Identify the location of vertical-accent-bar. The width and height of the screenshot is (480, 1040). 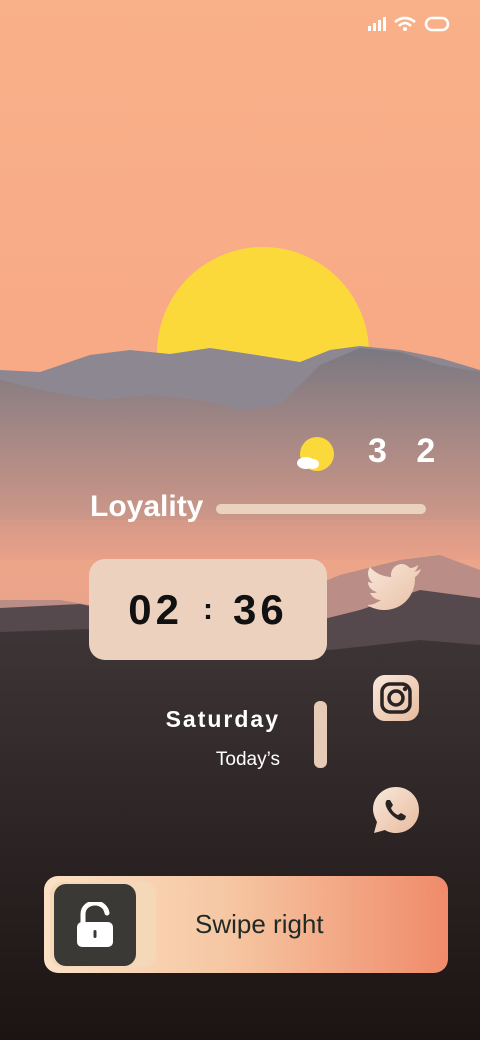
(320, 734).